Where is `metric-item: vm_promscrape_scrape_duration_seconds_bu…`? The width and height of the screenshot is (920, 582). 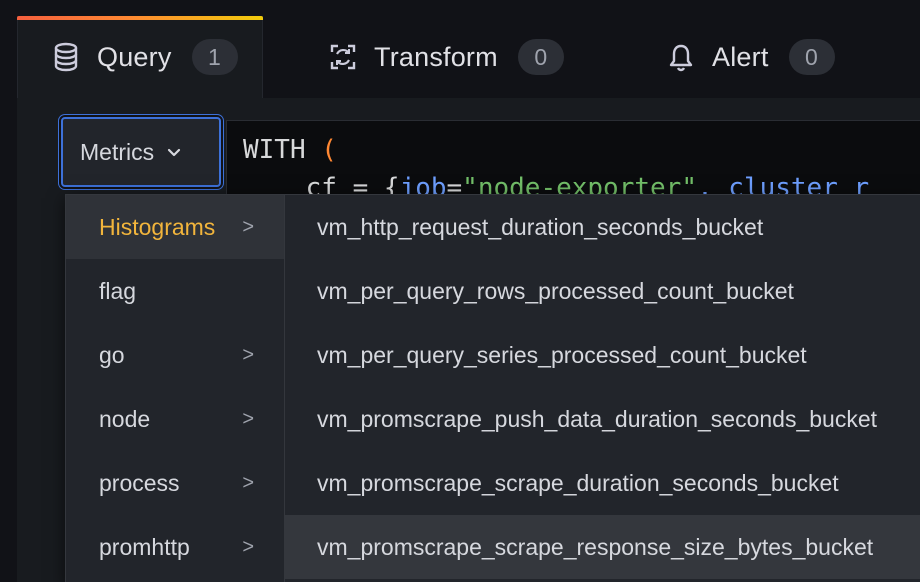 metric-item: vm_promscrape_scrape_duration_seconds_bu… is located at coordinates (602, 483).